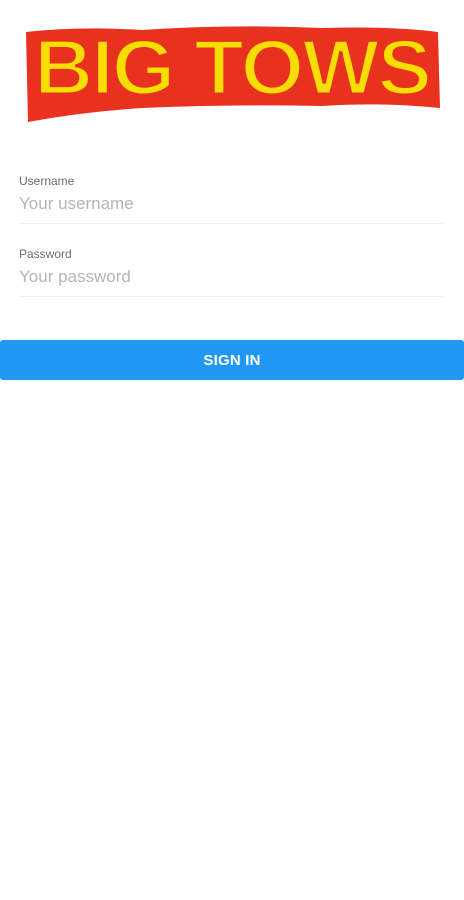  I want to click on logo-image: BIG TOWS, so click(233, 72).